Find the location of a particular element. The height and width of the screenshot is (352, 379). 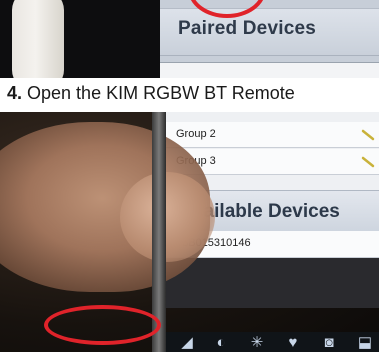

group-label: Group 2 is located at coordinates (196, 134).